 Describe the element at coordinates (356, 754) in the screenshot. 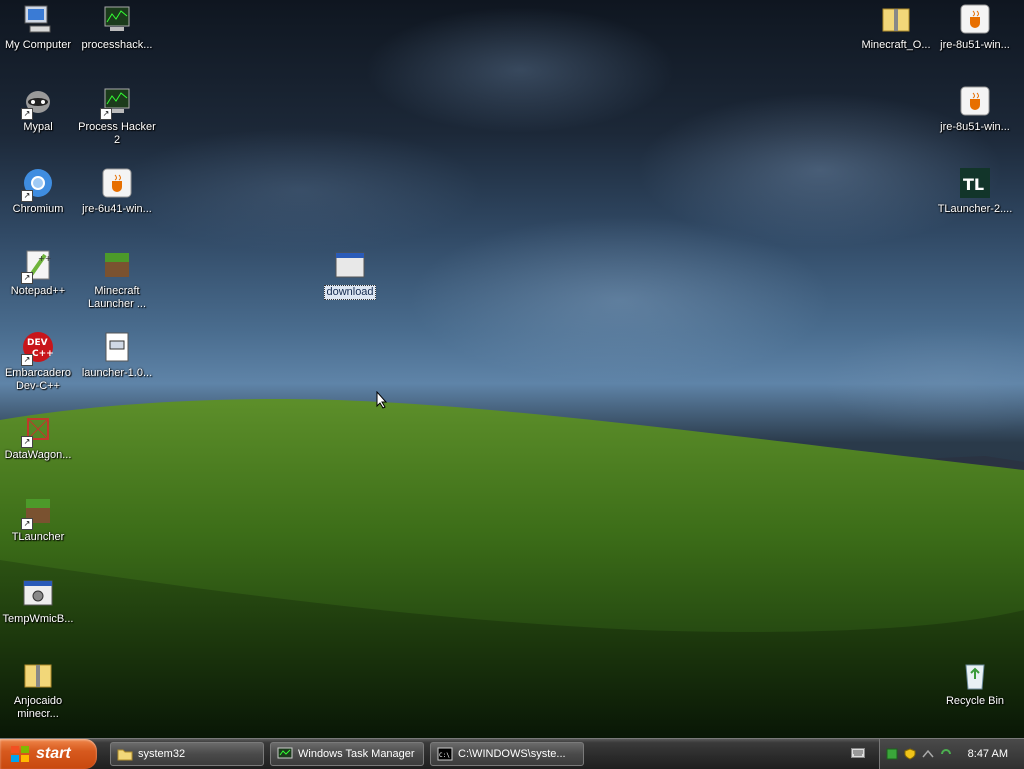

I see `task-label: Windows Task Manager` at that location.